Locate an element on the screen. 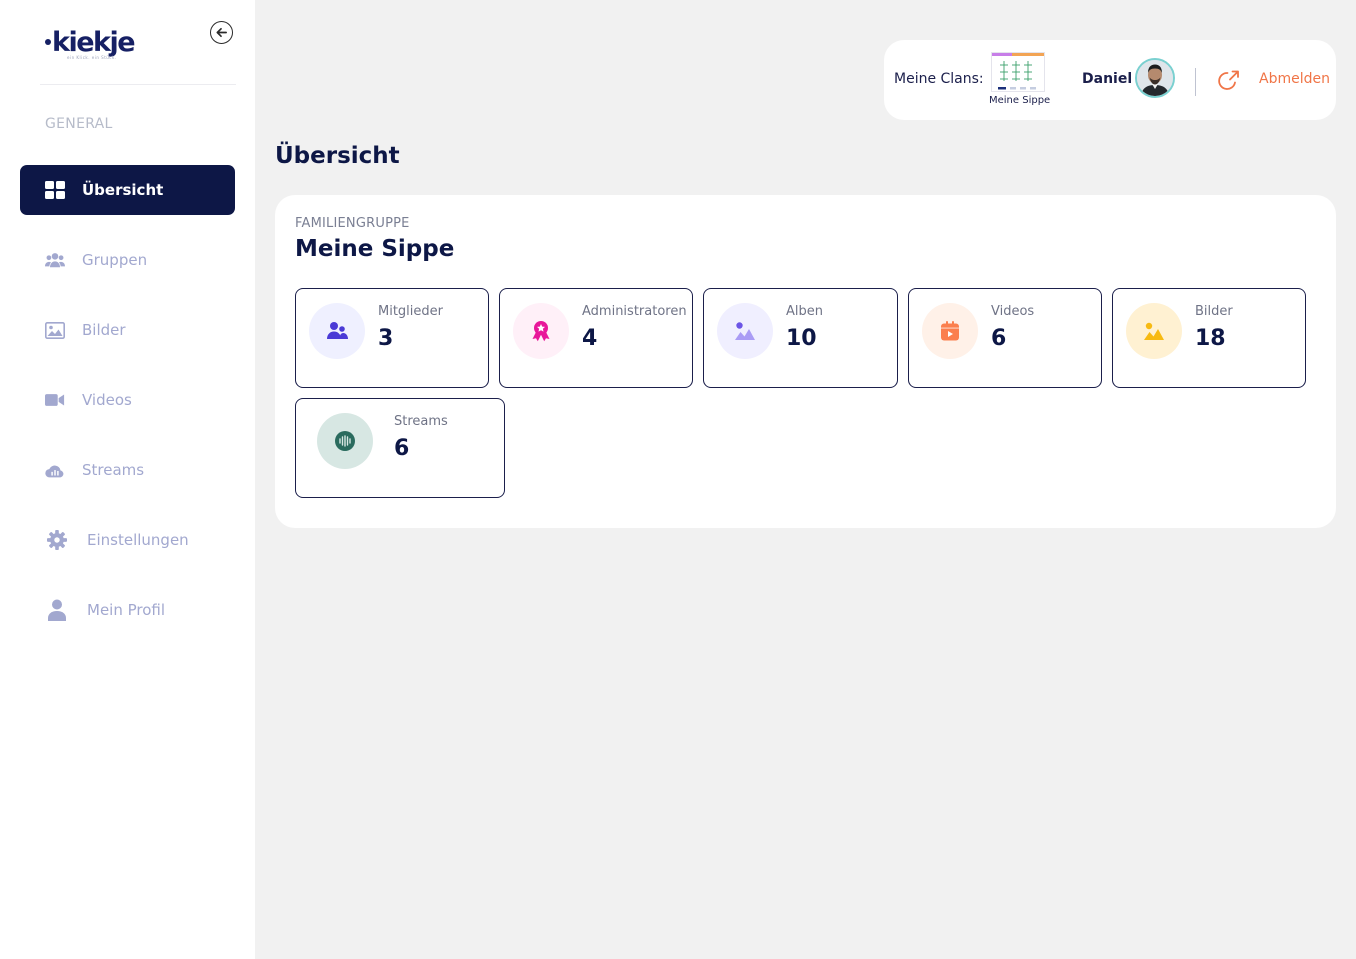  sidebar-divider is located at coordinates (138, 84).